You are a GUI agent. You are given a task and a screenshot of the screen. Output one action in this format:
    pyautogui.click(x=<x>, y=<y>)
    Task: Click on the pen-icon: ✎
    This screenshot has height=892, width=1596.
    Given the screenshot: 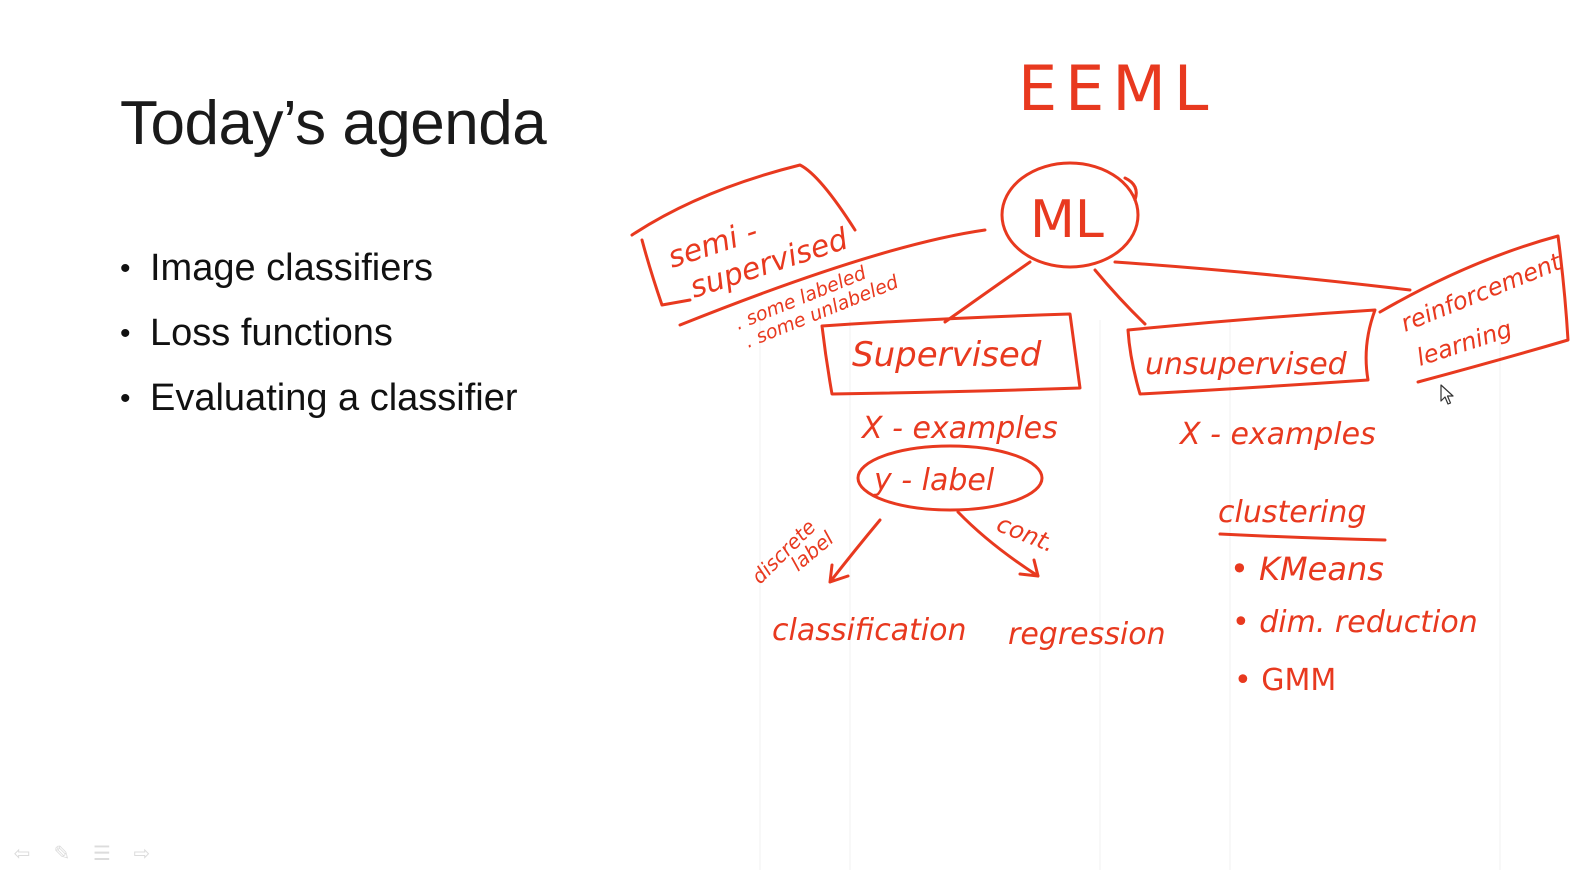 What is the action you would take?
    pyautogui.click(x=62, y=853)
    